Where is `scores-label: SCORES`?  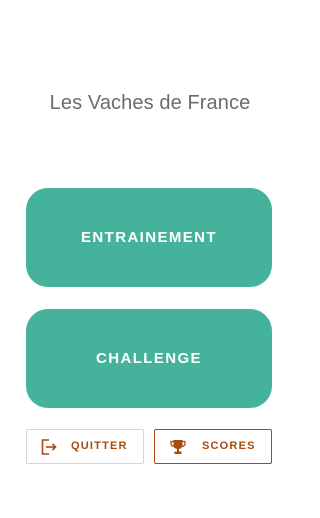
scores-label: SCORES is located at coordinates (229, 446).